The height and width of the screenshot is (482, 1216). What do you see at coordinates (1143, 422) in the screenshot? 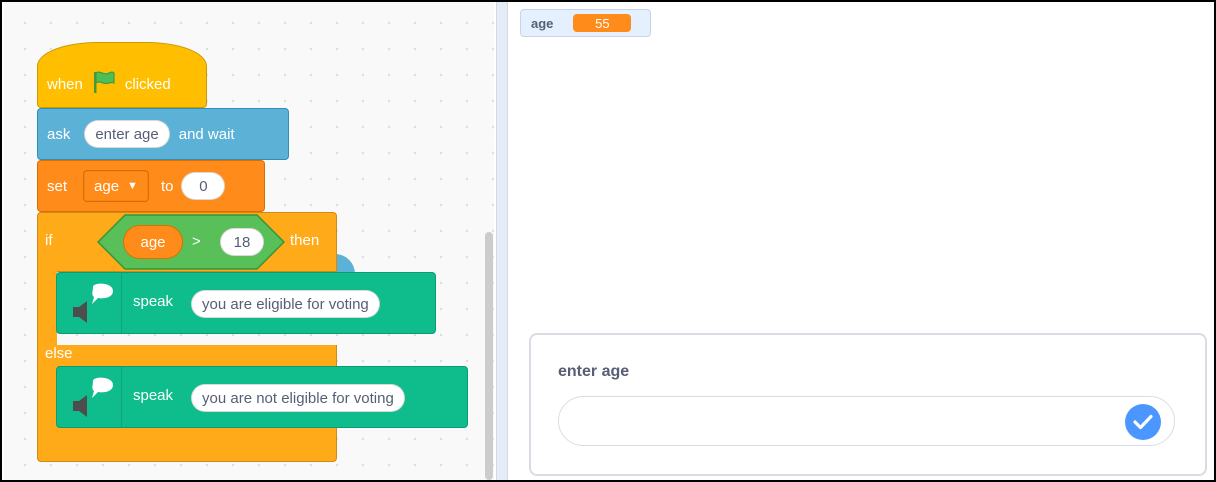
I see `check-icon` at bounding box center [1143, 422].